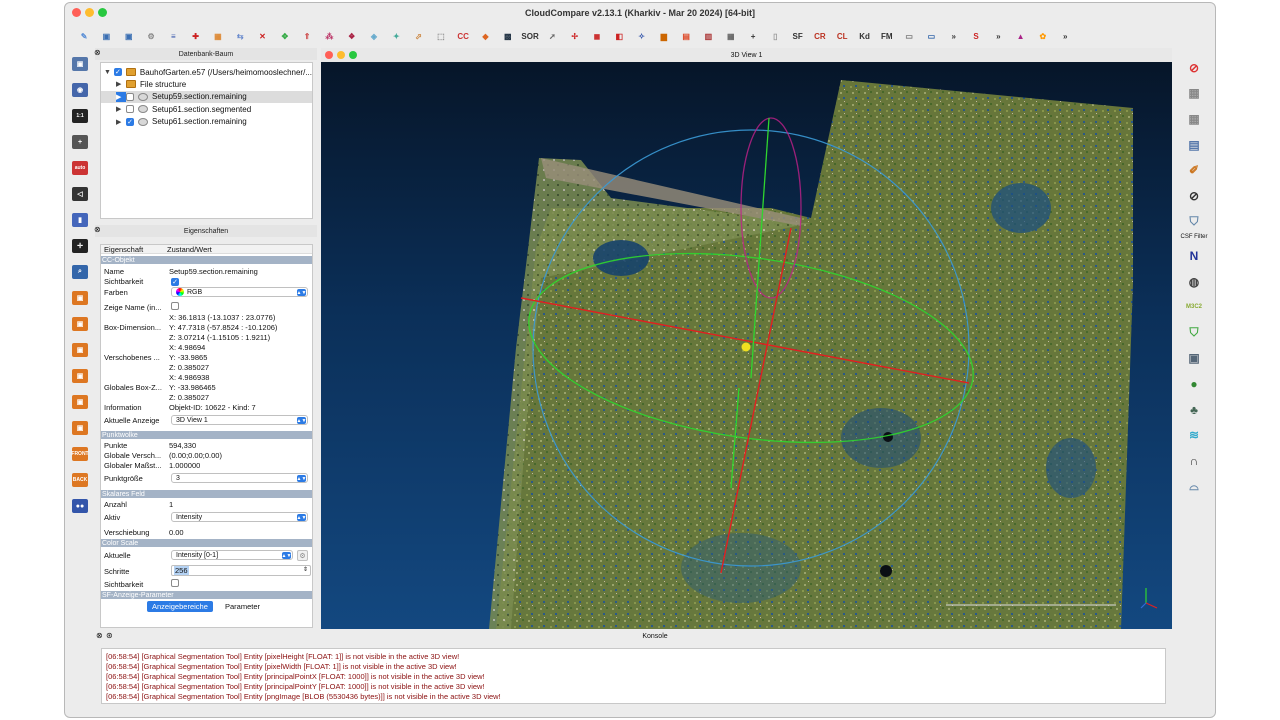 The image size is (1280, 720). What do you see at coordinates (80, 298) in the screenshot?
I see `view-top-button: ▣` at bounding box center [80, 298].